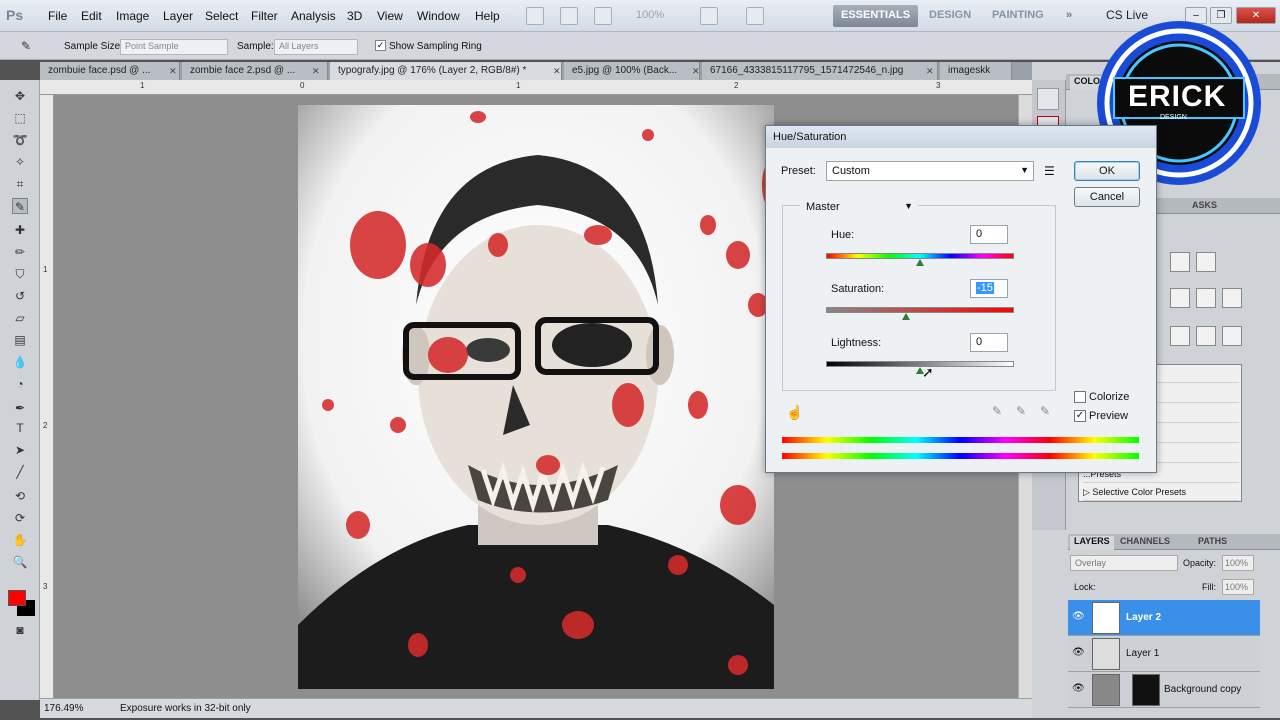  I want to click on eyedropper-minus-icon: ✎, so click(1047, 411).